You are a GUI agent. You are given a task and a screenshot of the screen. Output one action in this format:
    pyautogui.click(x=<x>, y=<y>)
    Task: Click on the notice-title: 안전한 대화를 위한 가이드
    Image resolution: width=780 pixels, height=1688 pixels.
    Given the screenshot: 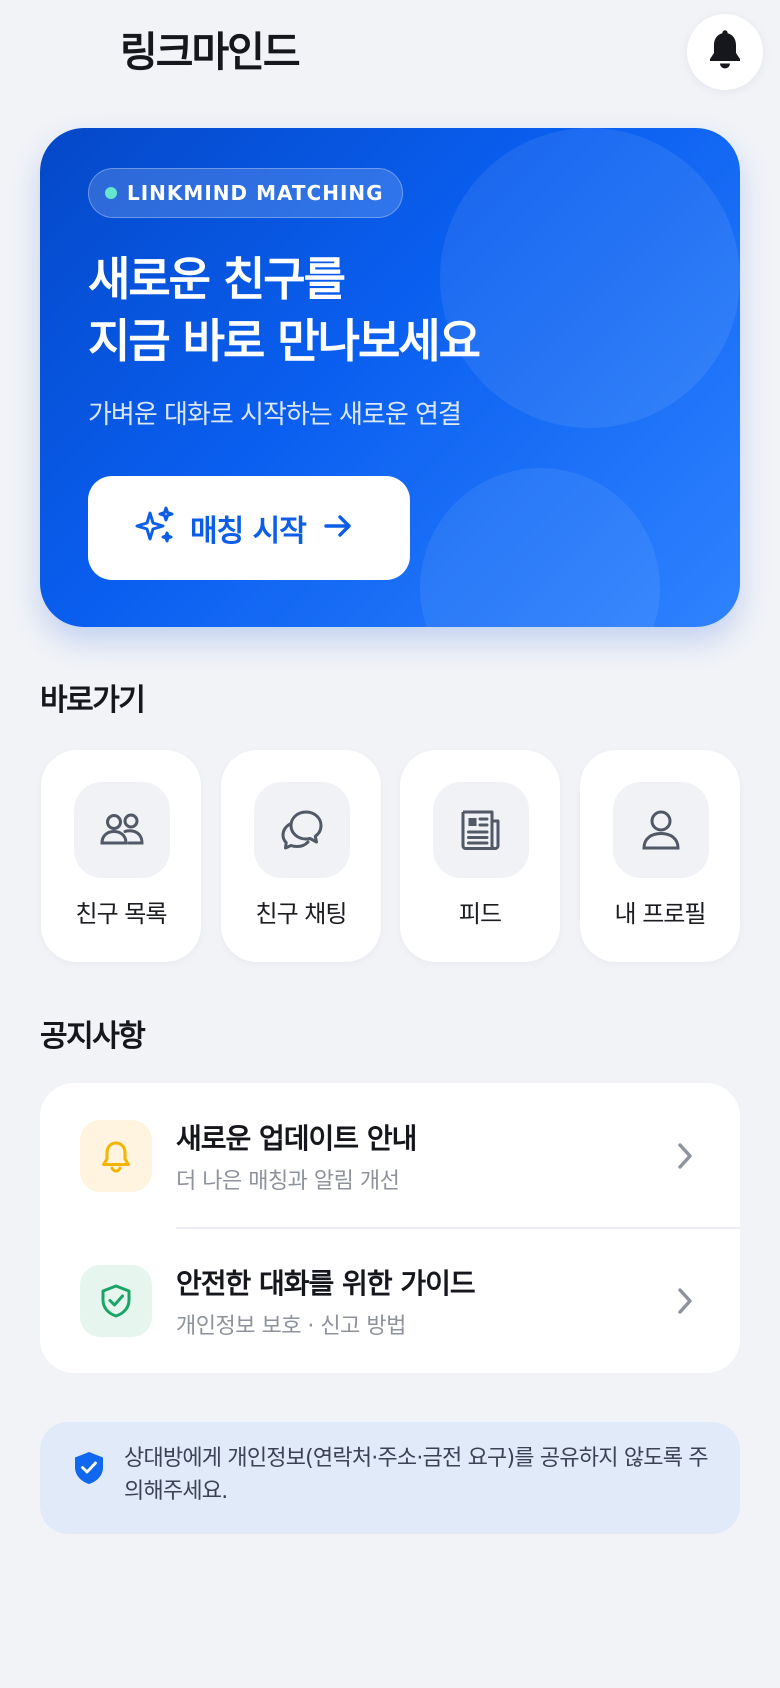 What is the action you would take?
    pyautogui.click(x=326, y=1283)
    